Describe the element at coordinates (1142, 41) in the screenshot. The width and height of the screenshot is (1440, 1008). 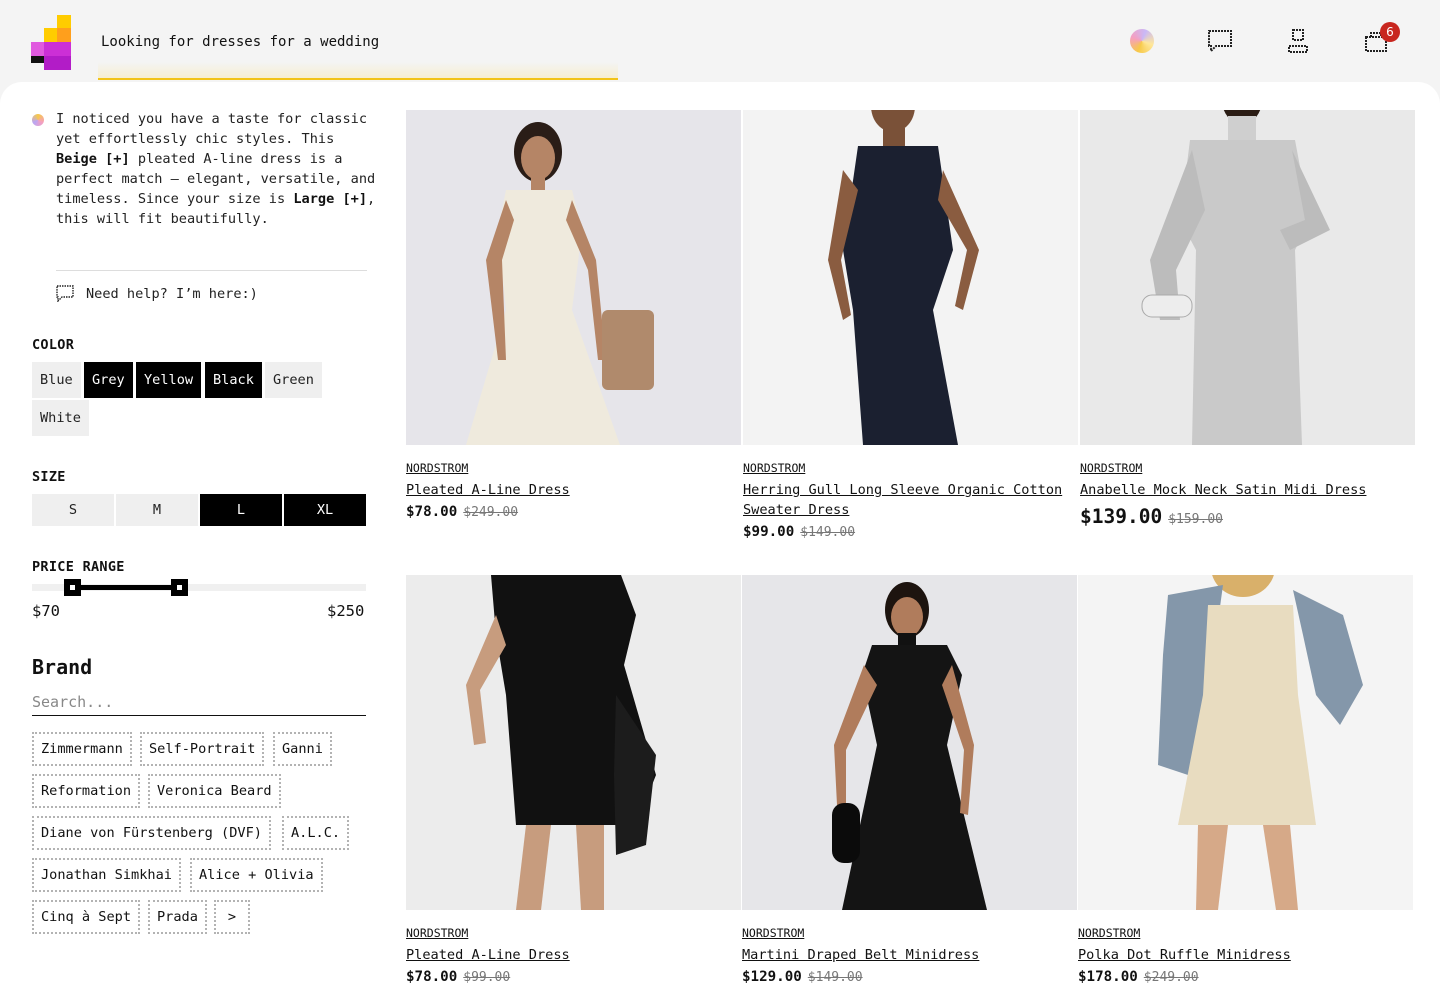
I see `ai-orb-icon` at that location.